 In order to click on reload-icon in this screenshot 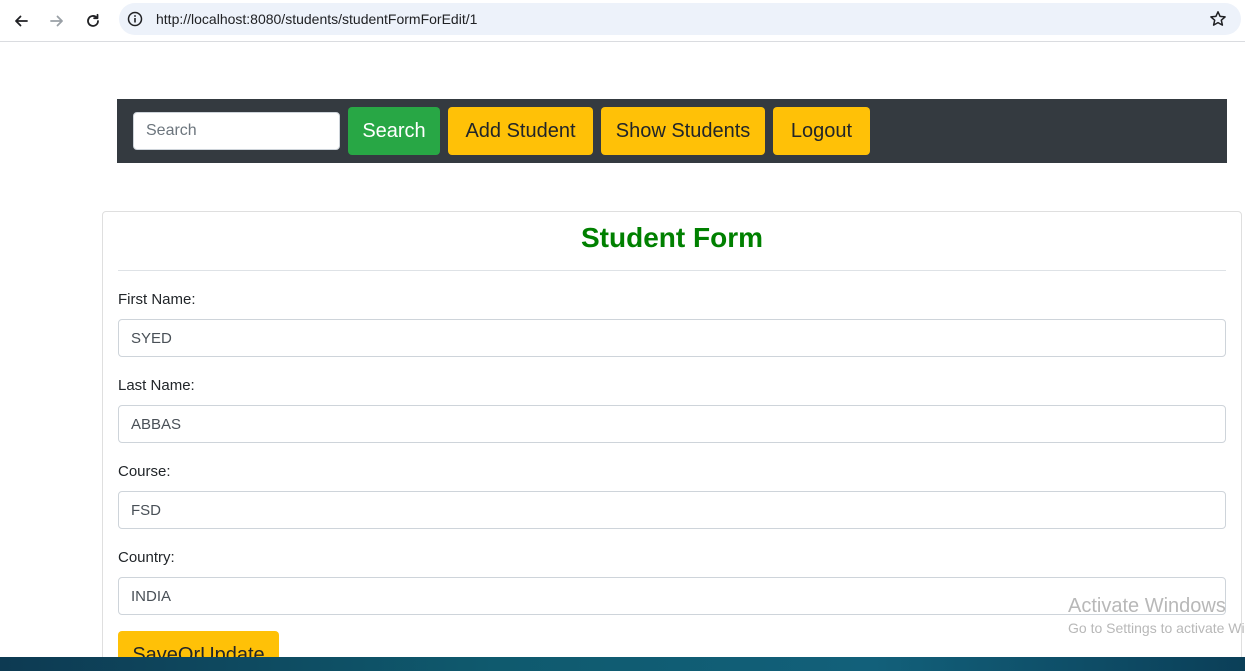, I will do `click(93, 20)`.